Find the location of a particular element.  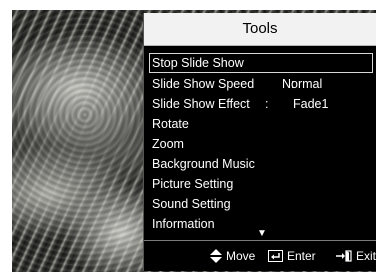

enter-hint: Enter is located at coordinates (292, 256).